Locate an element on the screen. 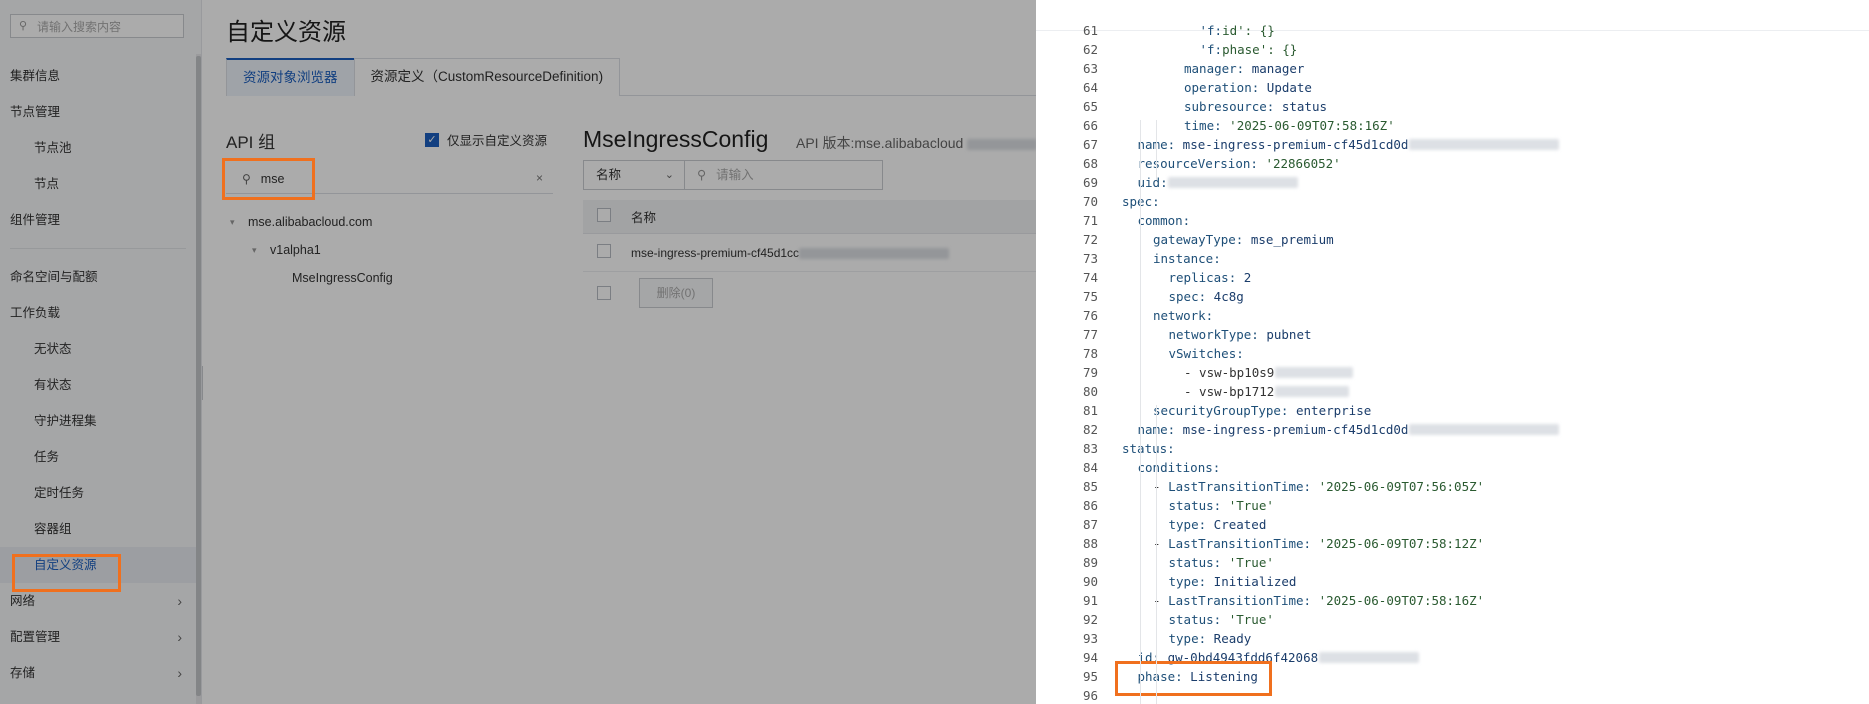  line-number: 80 is located at coordinates (1090, 391).